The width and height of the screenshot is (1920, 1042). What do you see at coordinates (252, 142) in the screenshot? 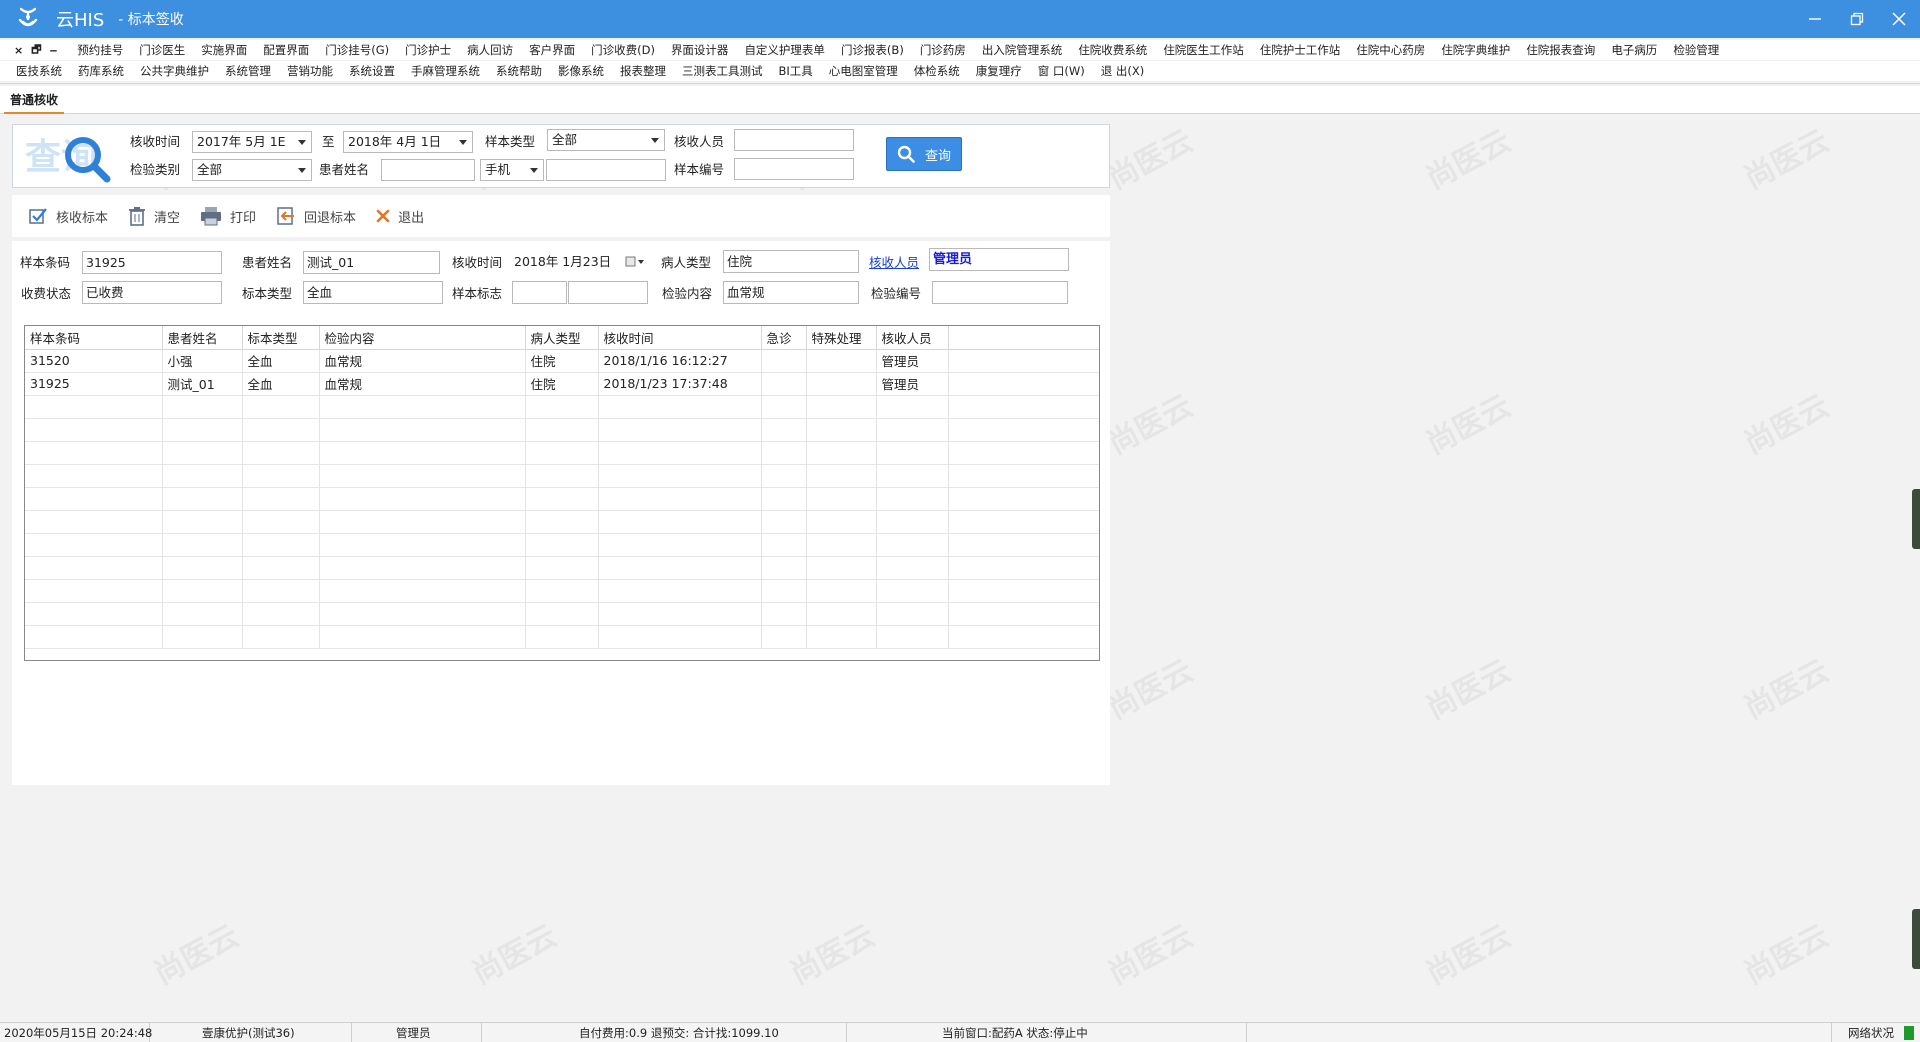
I see `date-from-picker: 2017年 5月 1E` at bounding box center [252, 142].